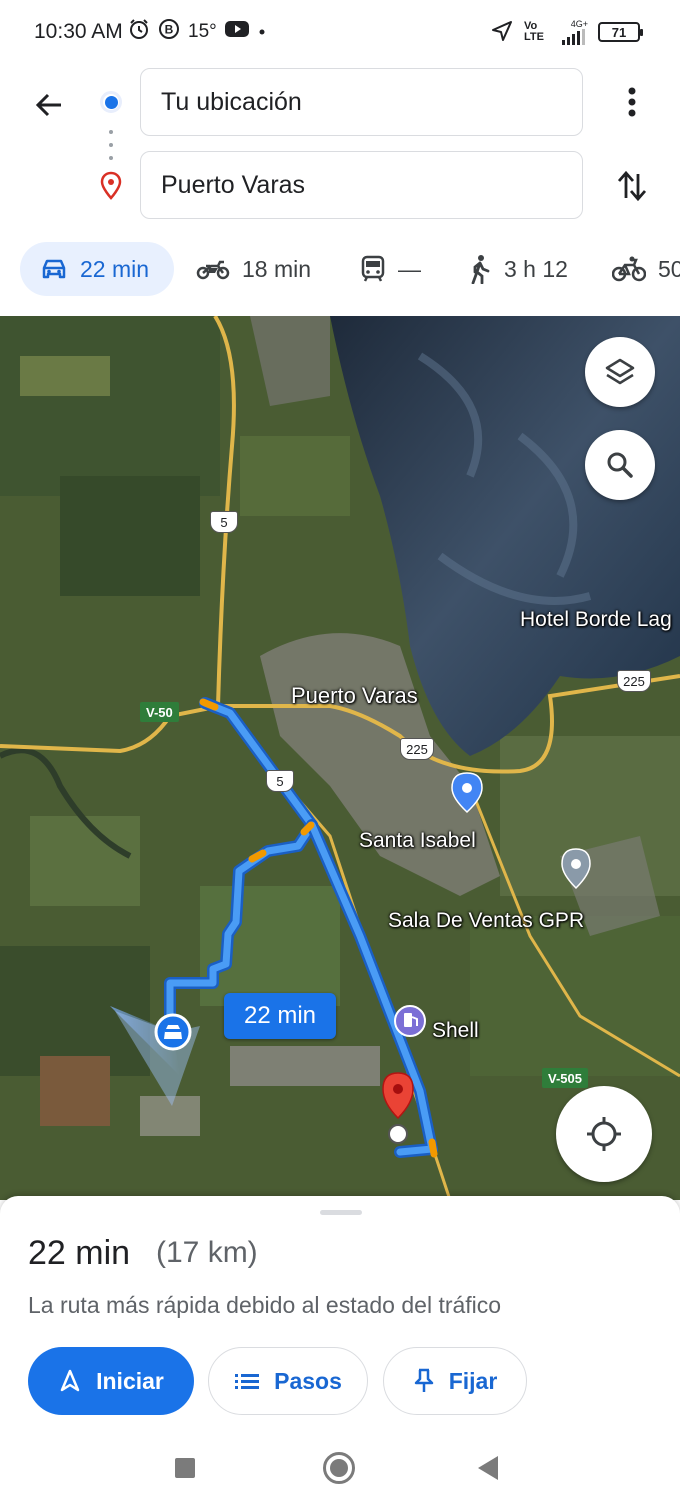 This screenshot has height=1511, width=680. I want to click on arrow-back-icon, so click(48, 105).